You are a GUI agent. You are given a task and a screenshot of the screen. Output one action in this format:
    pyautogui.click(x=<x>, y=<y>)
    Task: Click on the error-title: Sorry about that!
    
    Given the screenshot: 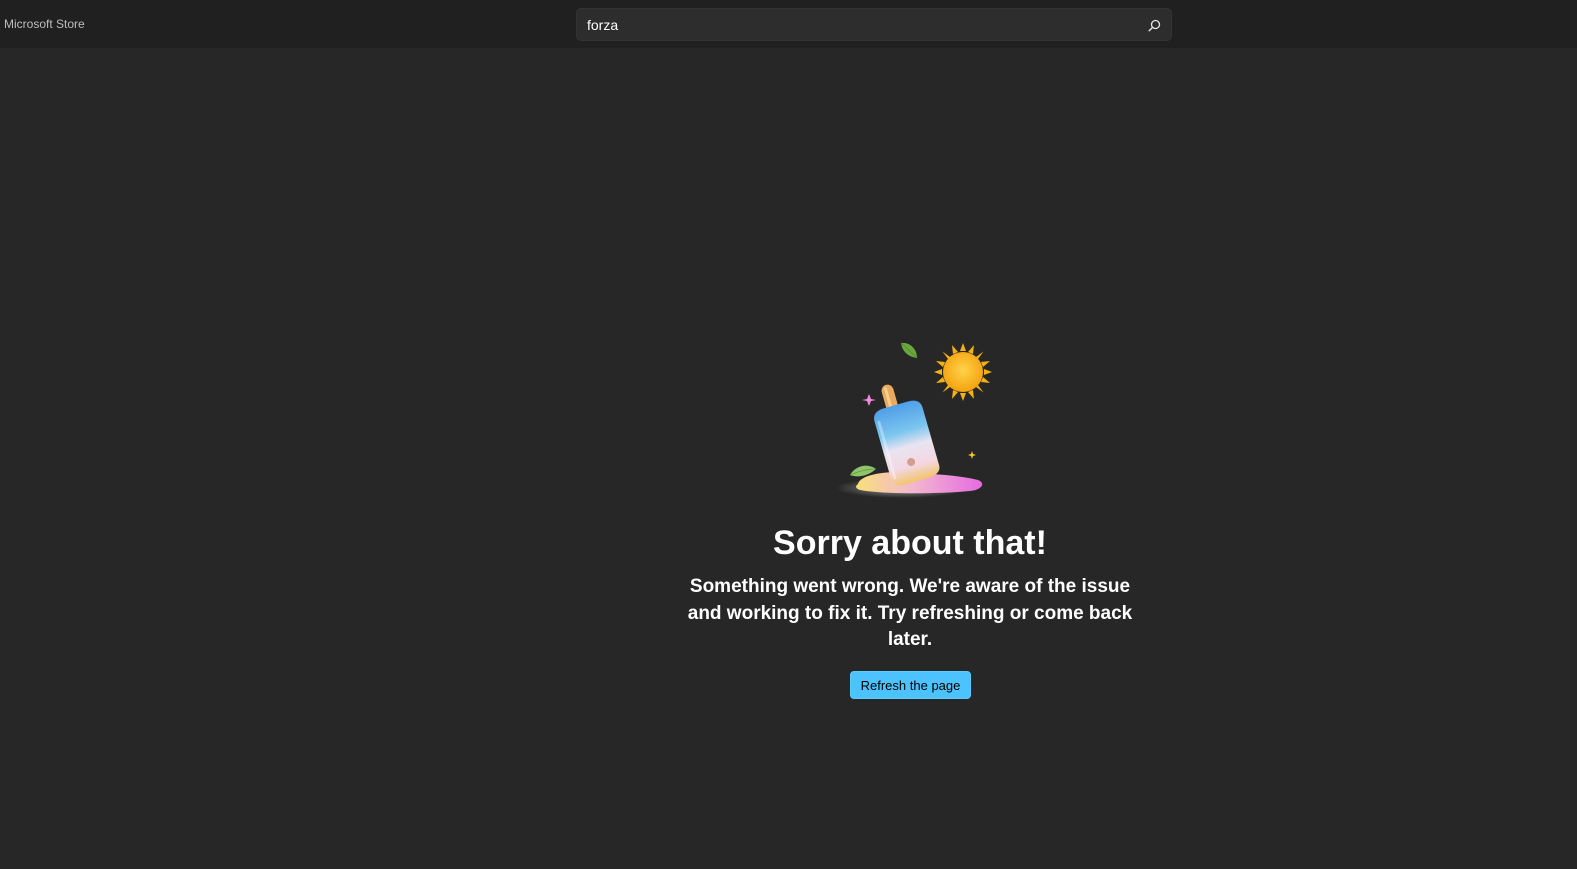 What is the action you would take?
    pyautogui.click(x=910, y=543)
    